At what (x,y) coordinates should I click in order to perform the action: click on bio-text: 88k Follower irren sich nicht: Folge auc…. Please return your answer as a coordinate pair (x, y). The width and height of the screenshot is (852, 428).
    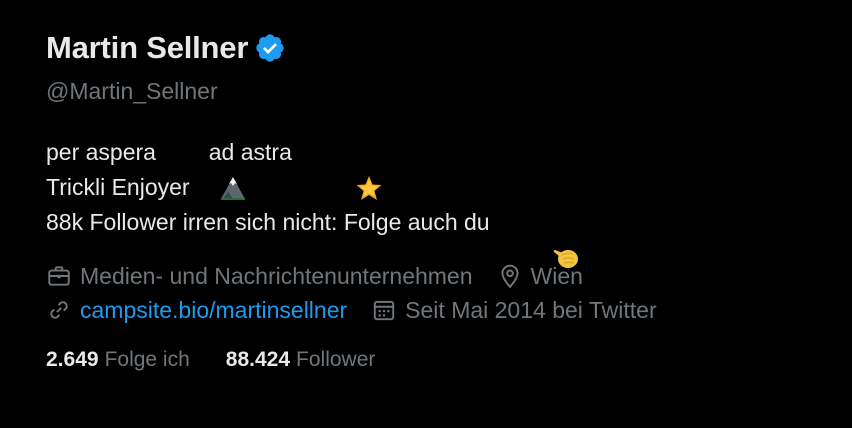
    Looking at the image, I should click on (271, 222).